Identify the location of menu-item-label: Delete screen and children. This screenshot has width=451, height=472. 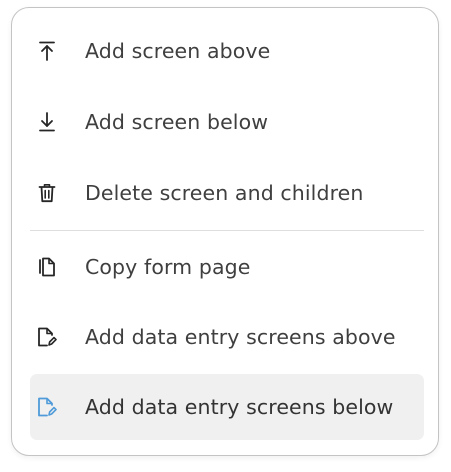
(224, 193).